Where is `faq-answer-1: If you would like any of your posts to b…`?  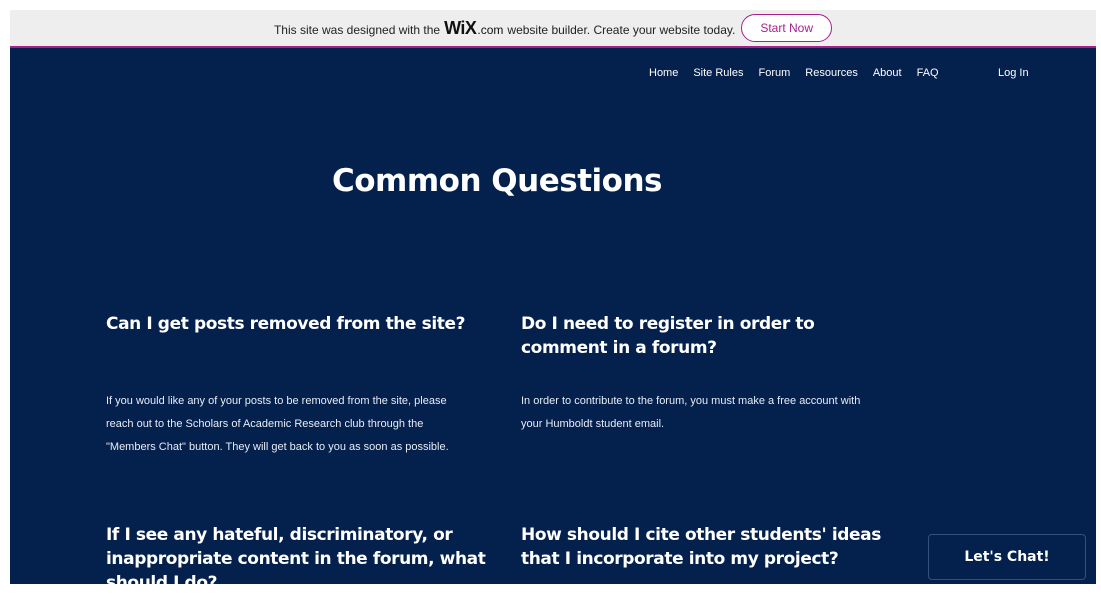
faq-answer-1: If you would like any of your posts to b… is located at coordinates (296, 424).